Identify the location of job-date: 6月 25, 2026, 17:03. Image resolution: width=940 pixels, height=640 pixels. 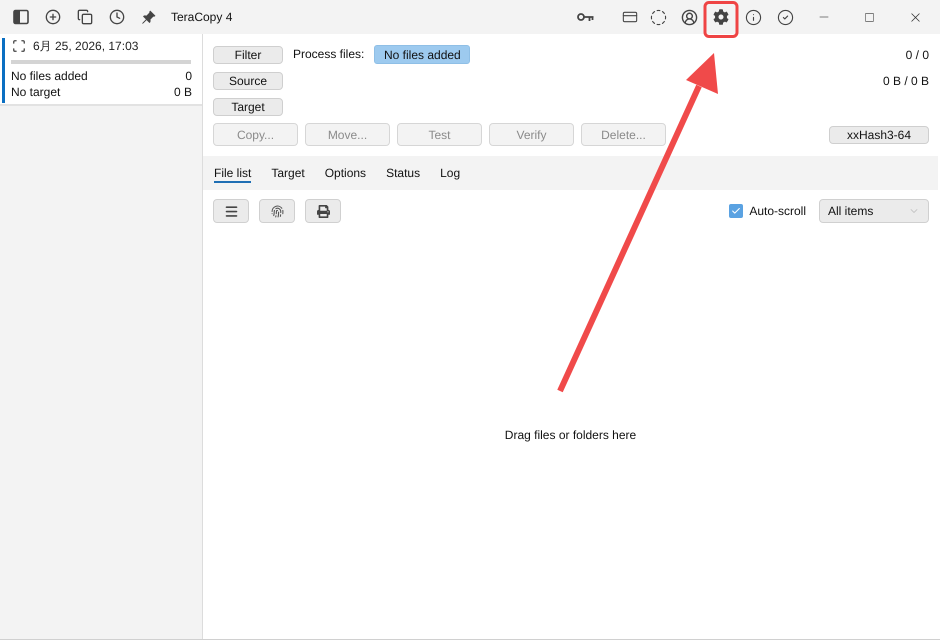
(85, 46).